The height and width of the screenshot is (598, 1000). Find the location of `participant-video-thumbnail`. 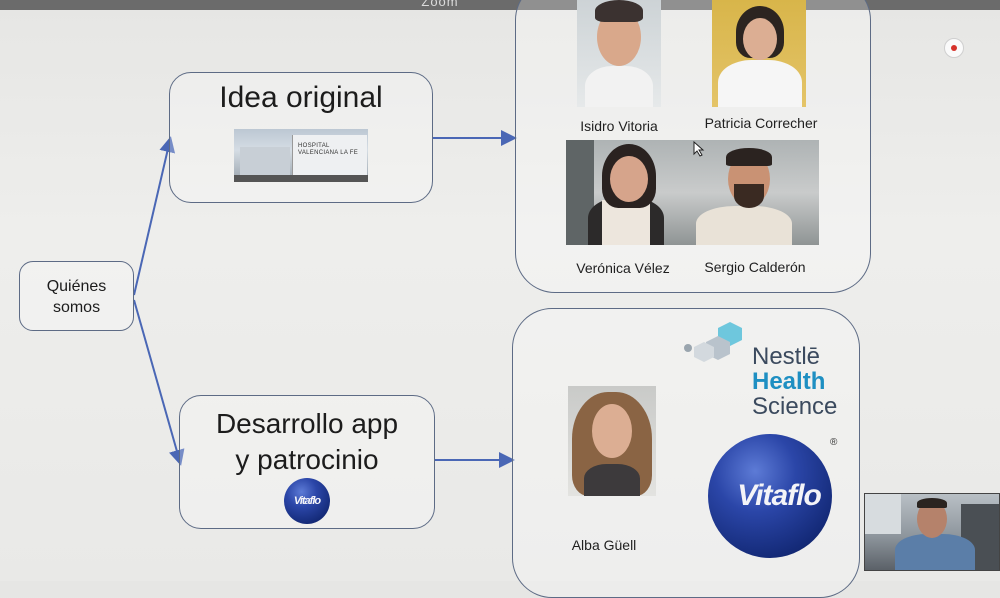

participant-video-thumbnail is located at coordinates (932, 532).